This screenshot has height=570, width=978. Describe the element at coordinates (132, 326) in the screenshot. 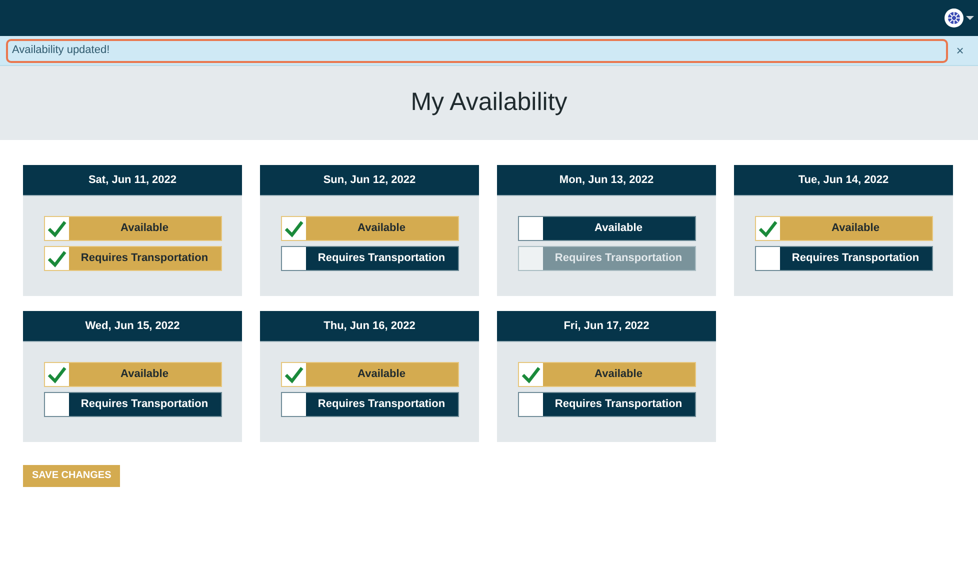

I see `day-header: Wed, Jun 15, 2022` at that location.